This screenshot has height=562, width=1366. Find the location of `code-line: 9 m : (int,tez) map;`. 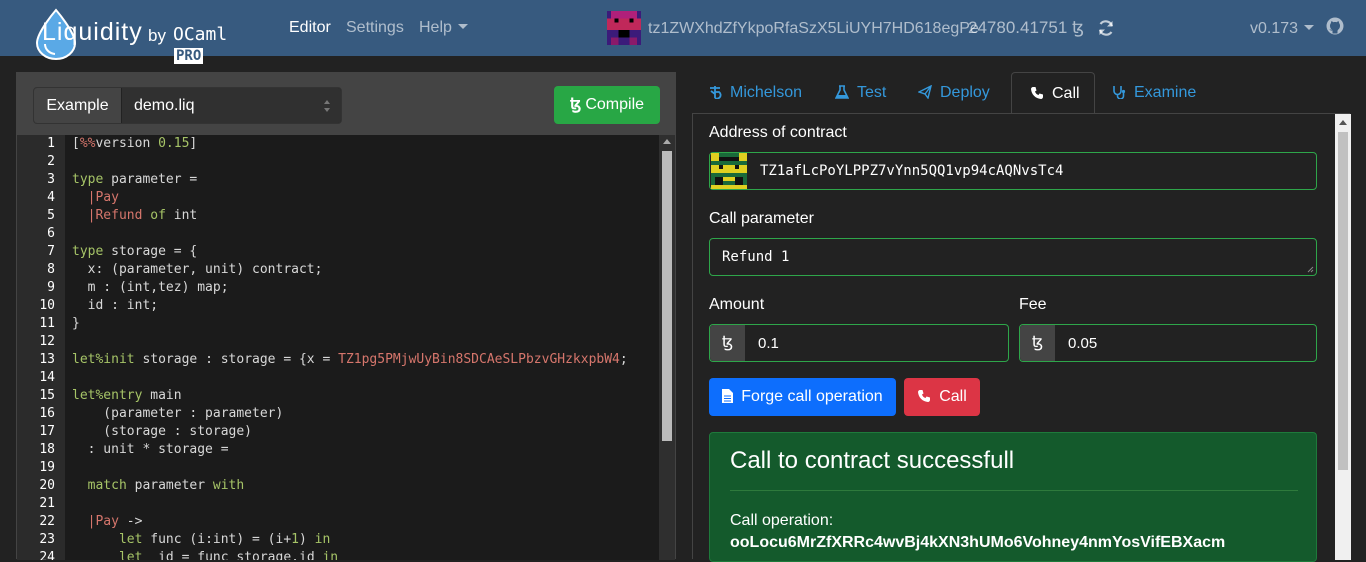

code-line: 9 m : (int,tez) map; is located at coordinates (337, 288).